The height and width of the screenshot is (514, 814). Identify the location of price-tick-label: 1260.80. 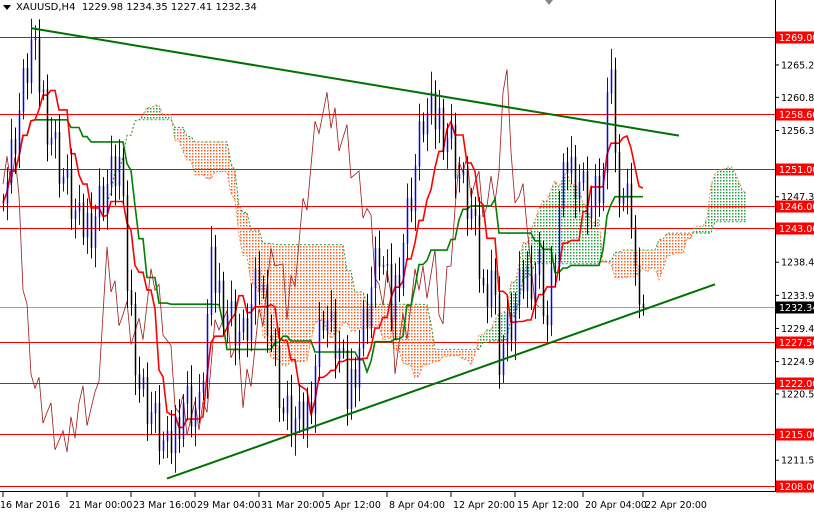
(797, 98).